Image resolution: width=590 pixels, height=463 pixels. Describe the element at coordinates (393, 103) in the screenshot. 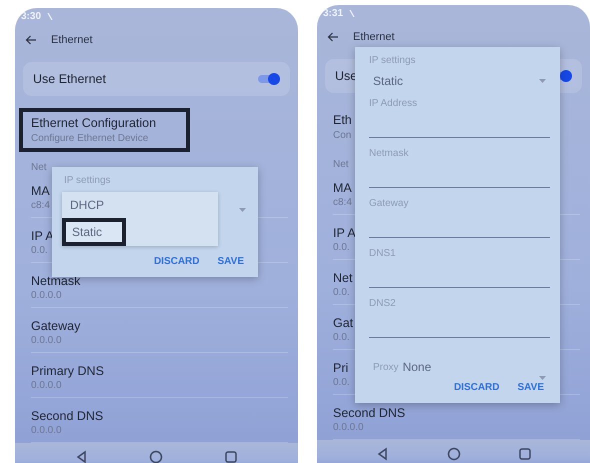

I see `field-label: IP Address` at that location.